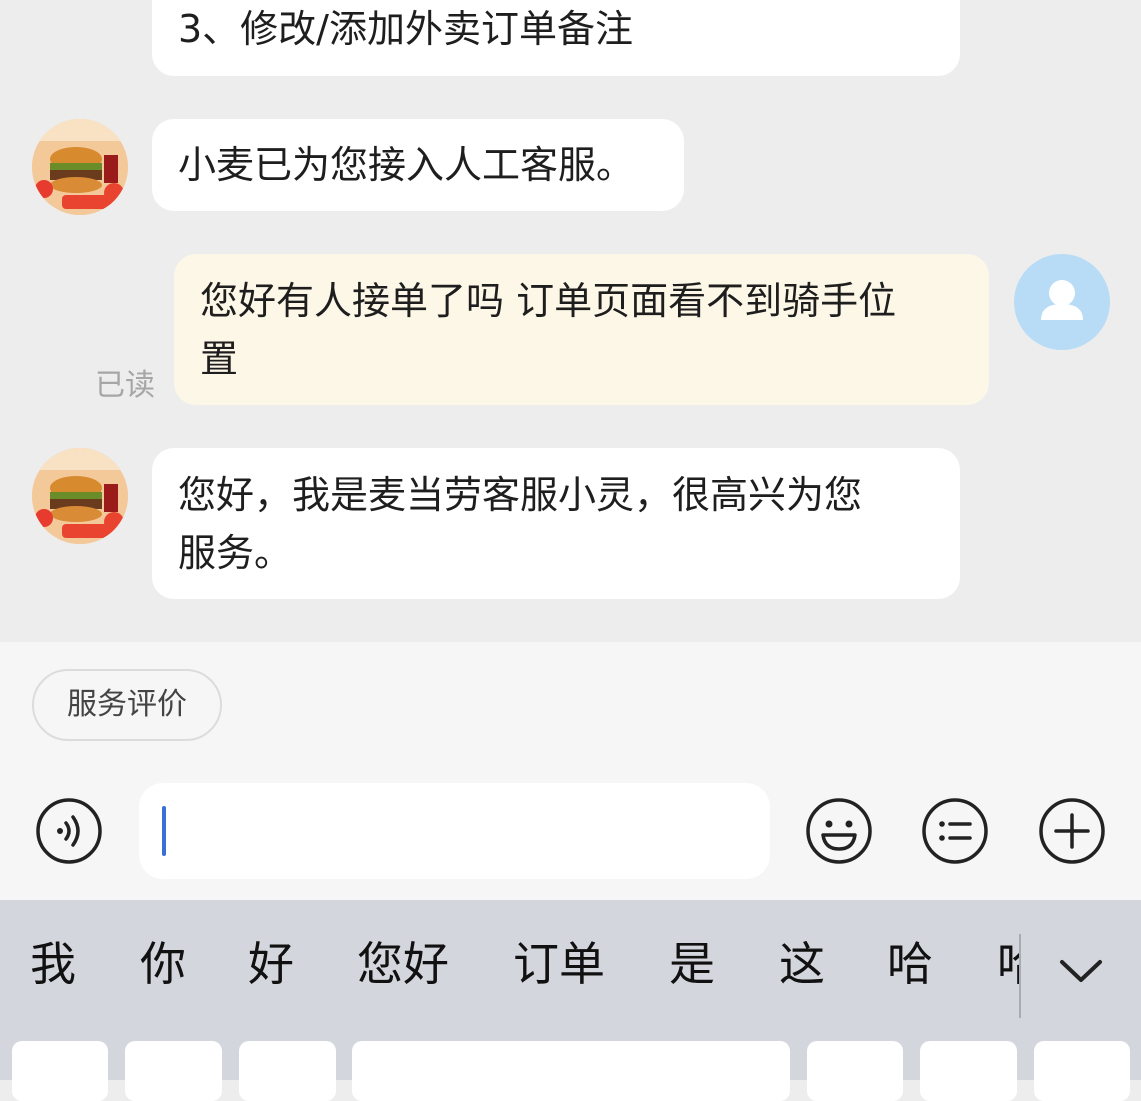 The image size is (1141, 1101). Describe the element at coordinates (271, 964) in the screenshot. I see `candidate-word: 好` at that location.